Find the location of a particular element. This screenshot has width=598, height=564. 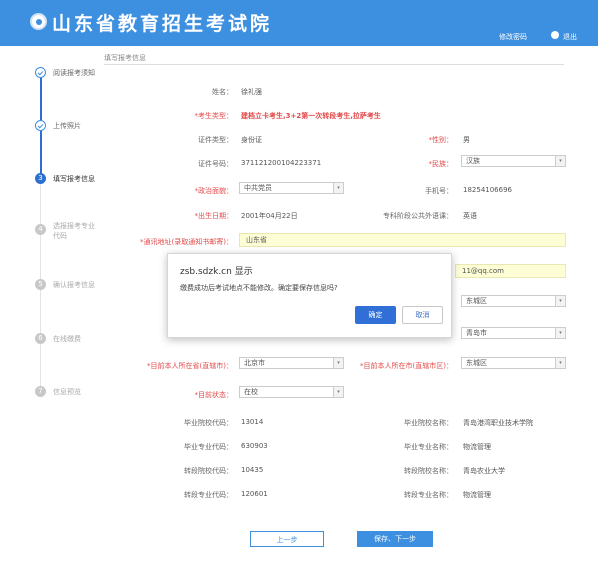

step-number: 6 is located at coordinates (40, 338).